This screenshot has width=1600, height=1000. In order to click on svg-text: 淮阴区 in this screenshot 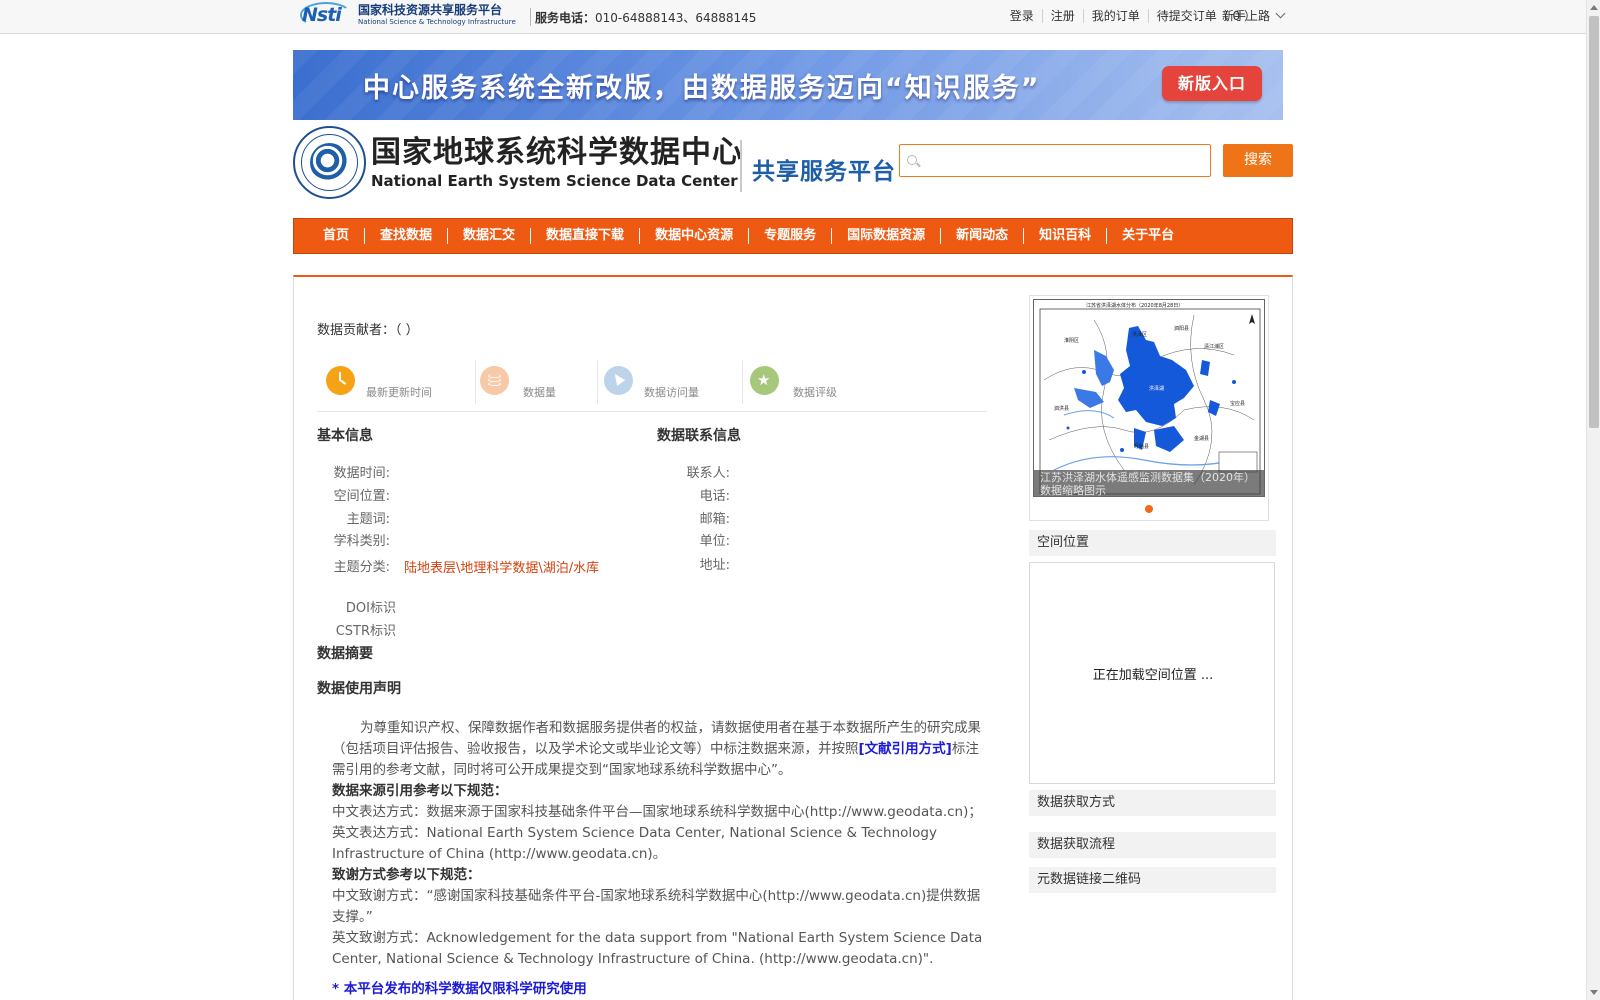, I will do `click(1071, 340)`.